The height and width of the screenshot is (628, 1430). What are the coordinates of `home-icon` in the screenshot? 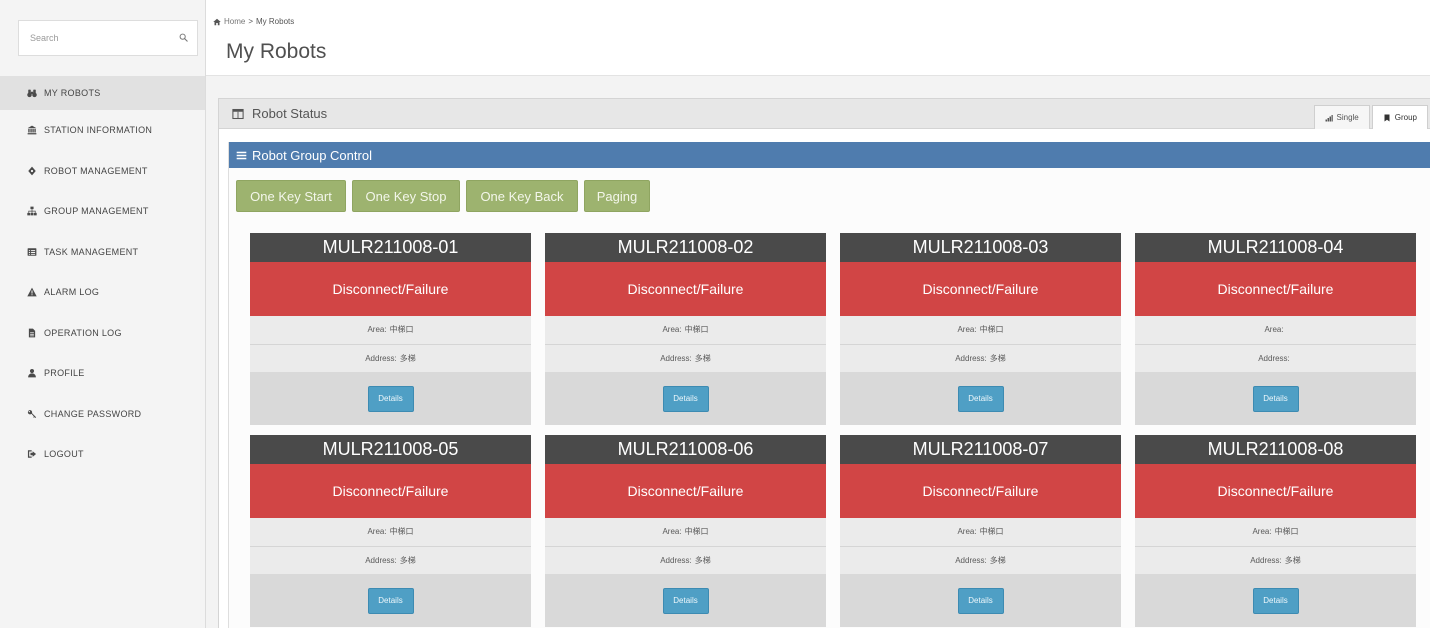 It's located at (217, 22).